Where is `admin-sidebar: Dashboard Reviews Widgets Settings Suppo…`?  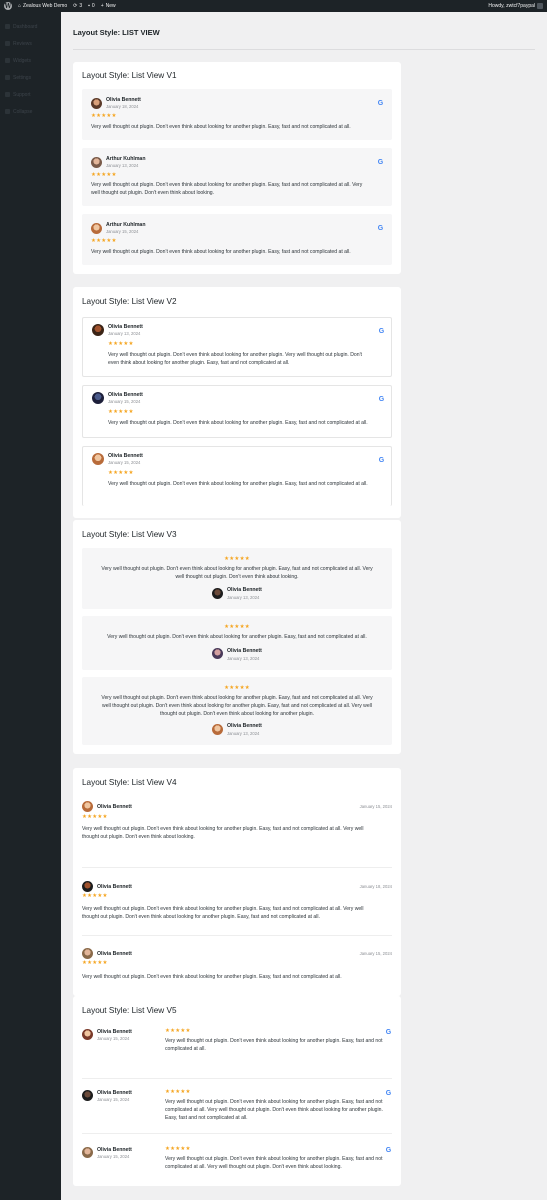
admin-sidebar: Dashboard Reviews Widgets Settings Suppo… is located at coordinates (30, 606).